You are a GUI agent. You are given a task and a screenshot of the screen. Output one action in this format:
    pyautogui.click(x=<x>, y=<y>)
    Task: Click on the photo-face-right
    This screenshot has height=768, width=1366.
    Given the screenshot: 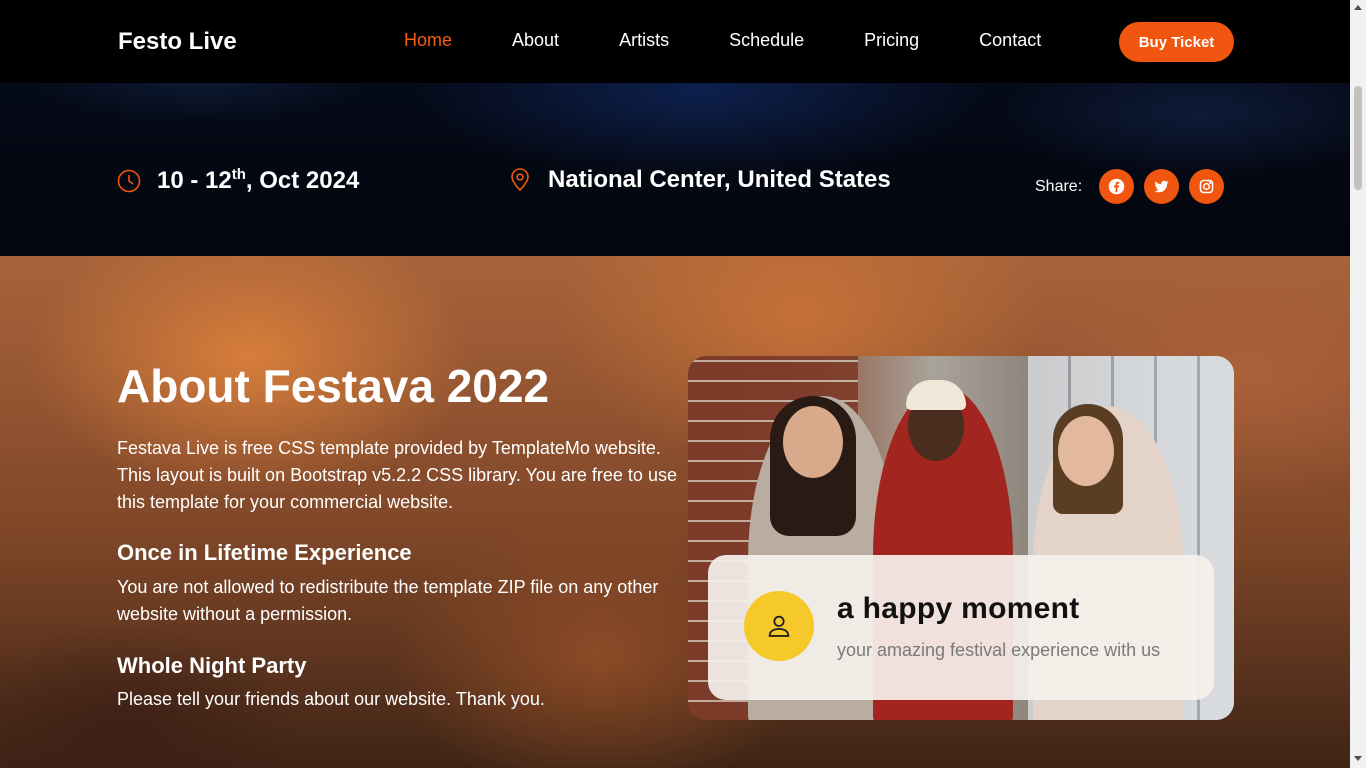 What is the action you would take?
    pyautogui.click(x=1086, y=451)
    